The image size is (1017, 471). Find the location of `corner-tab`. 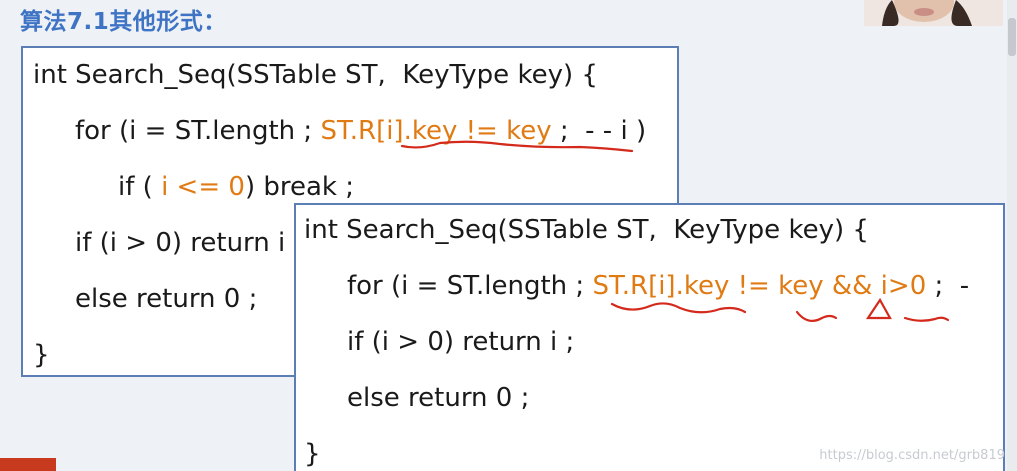

corner-tab is located at coordinates (28, 464).